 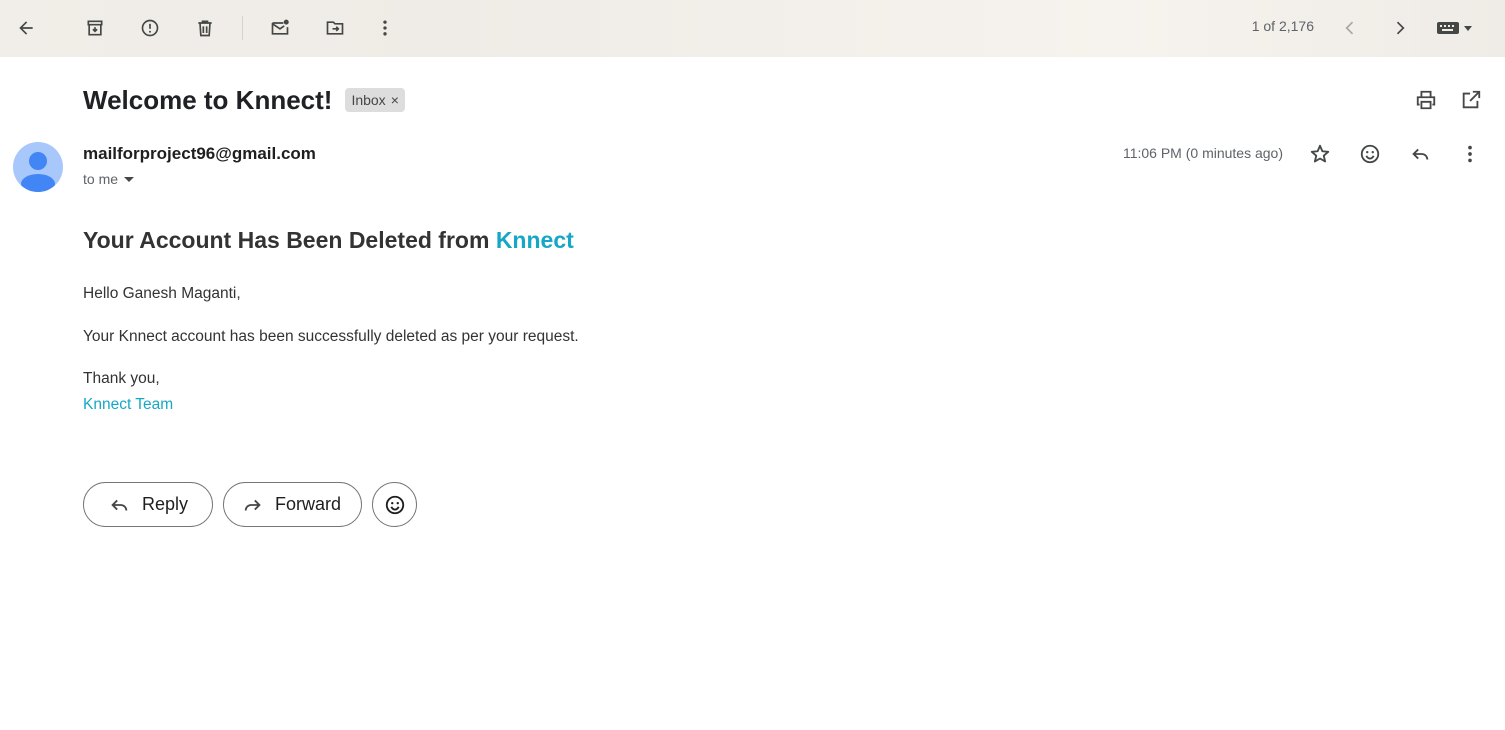 I want to click on move-to-folder-icon, so click(x=335, y=28).